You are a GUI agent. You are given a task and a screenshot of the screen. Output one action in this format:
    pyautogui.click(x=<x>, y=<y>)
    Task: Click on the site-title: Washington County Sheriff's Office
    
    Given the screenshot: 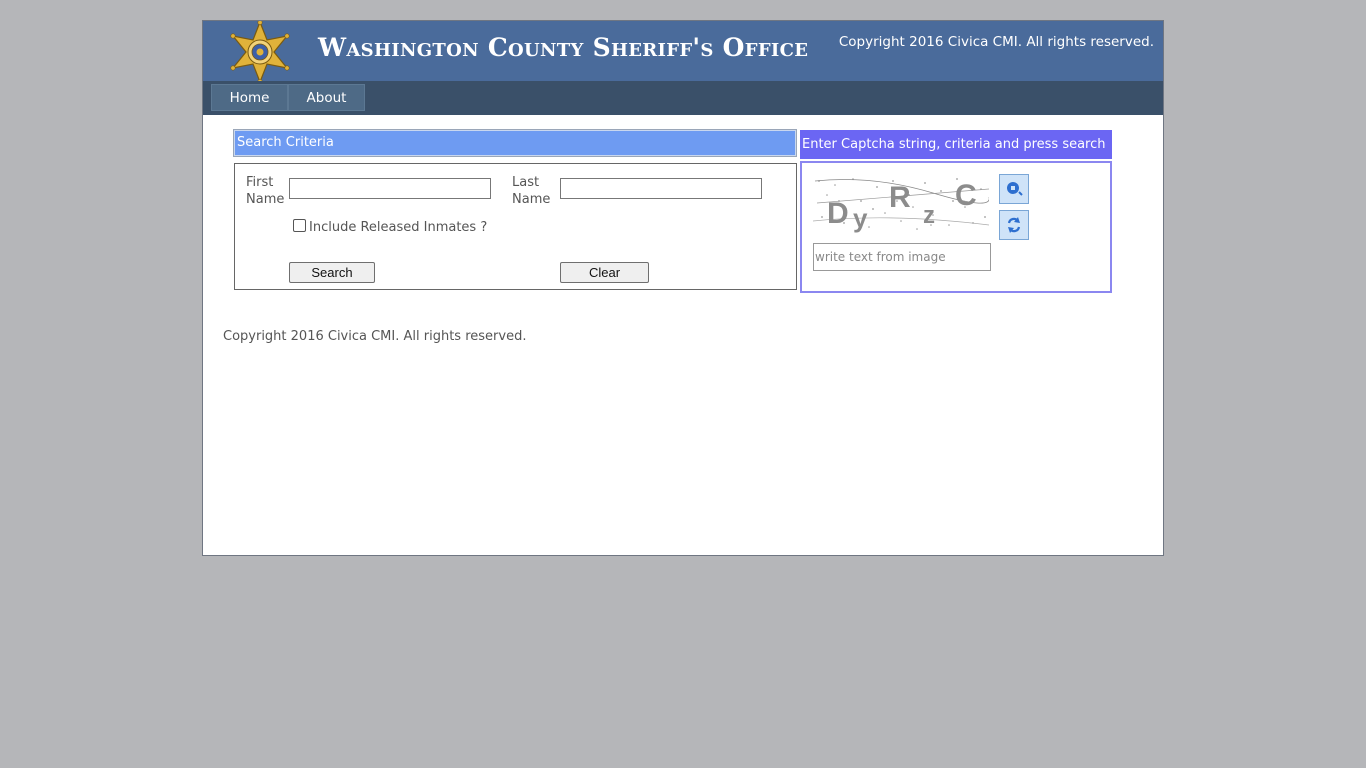 What is the action you would take?
    pyautogui.click(x=563, y=47)
    